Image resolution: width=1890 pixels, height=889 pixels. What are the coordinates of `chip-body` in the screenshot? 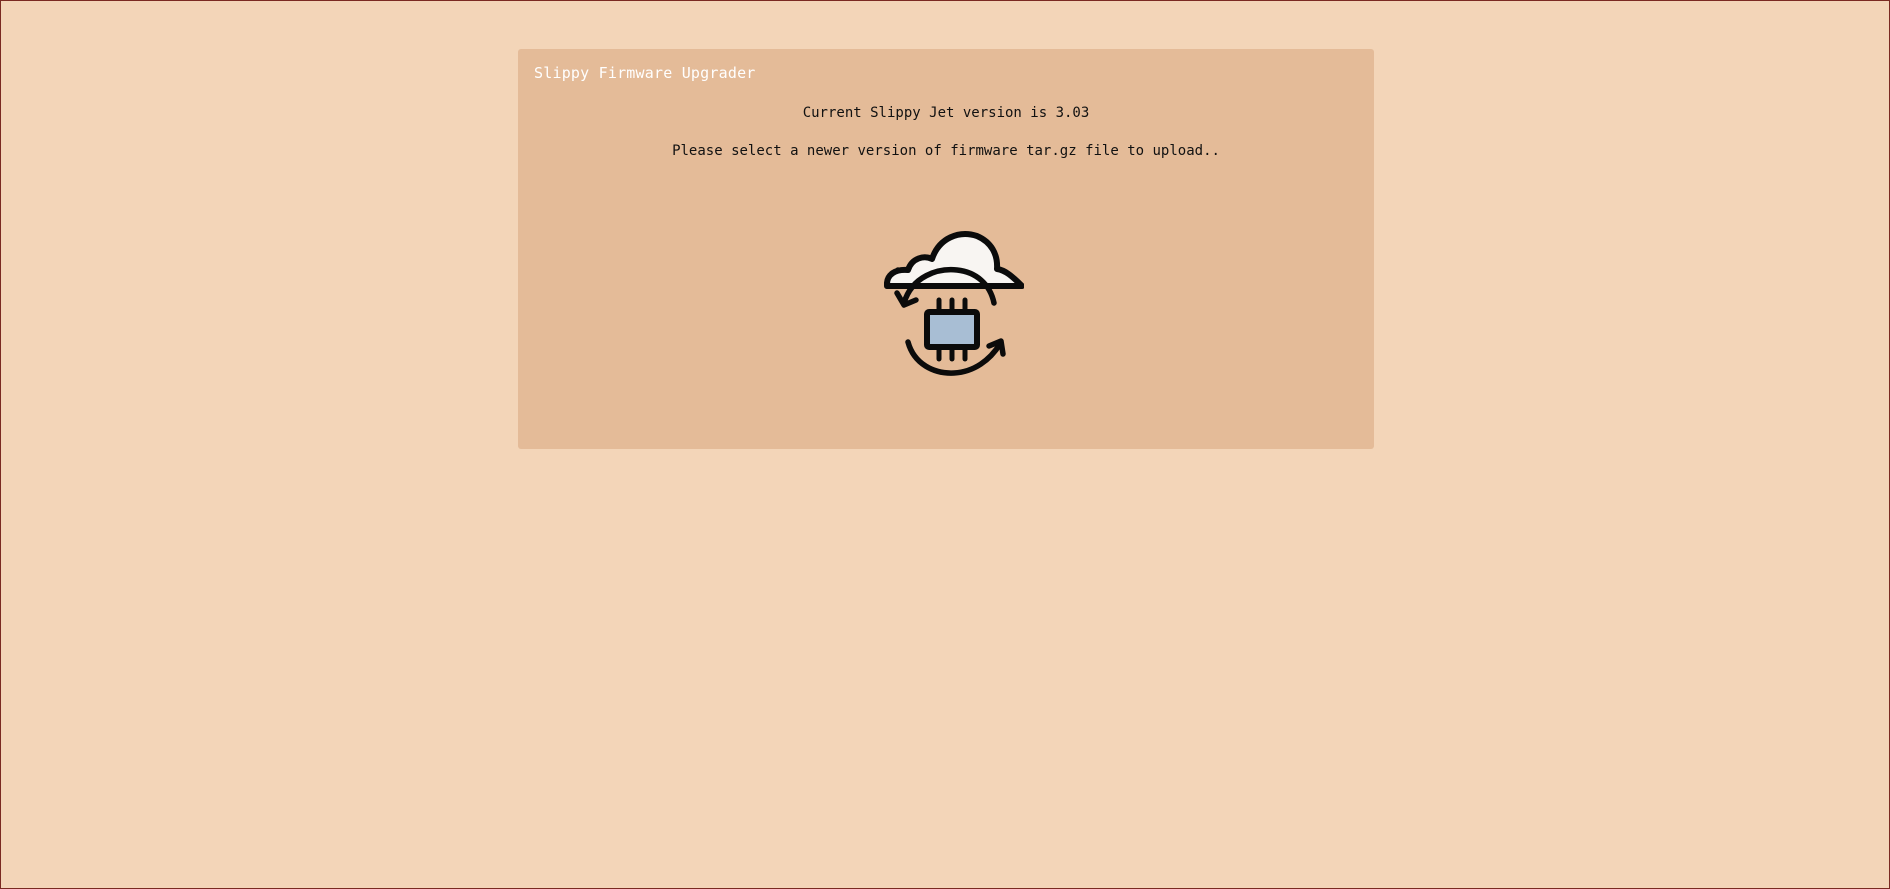 It's located at (952, 329).